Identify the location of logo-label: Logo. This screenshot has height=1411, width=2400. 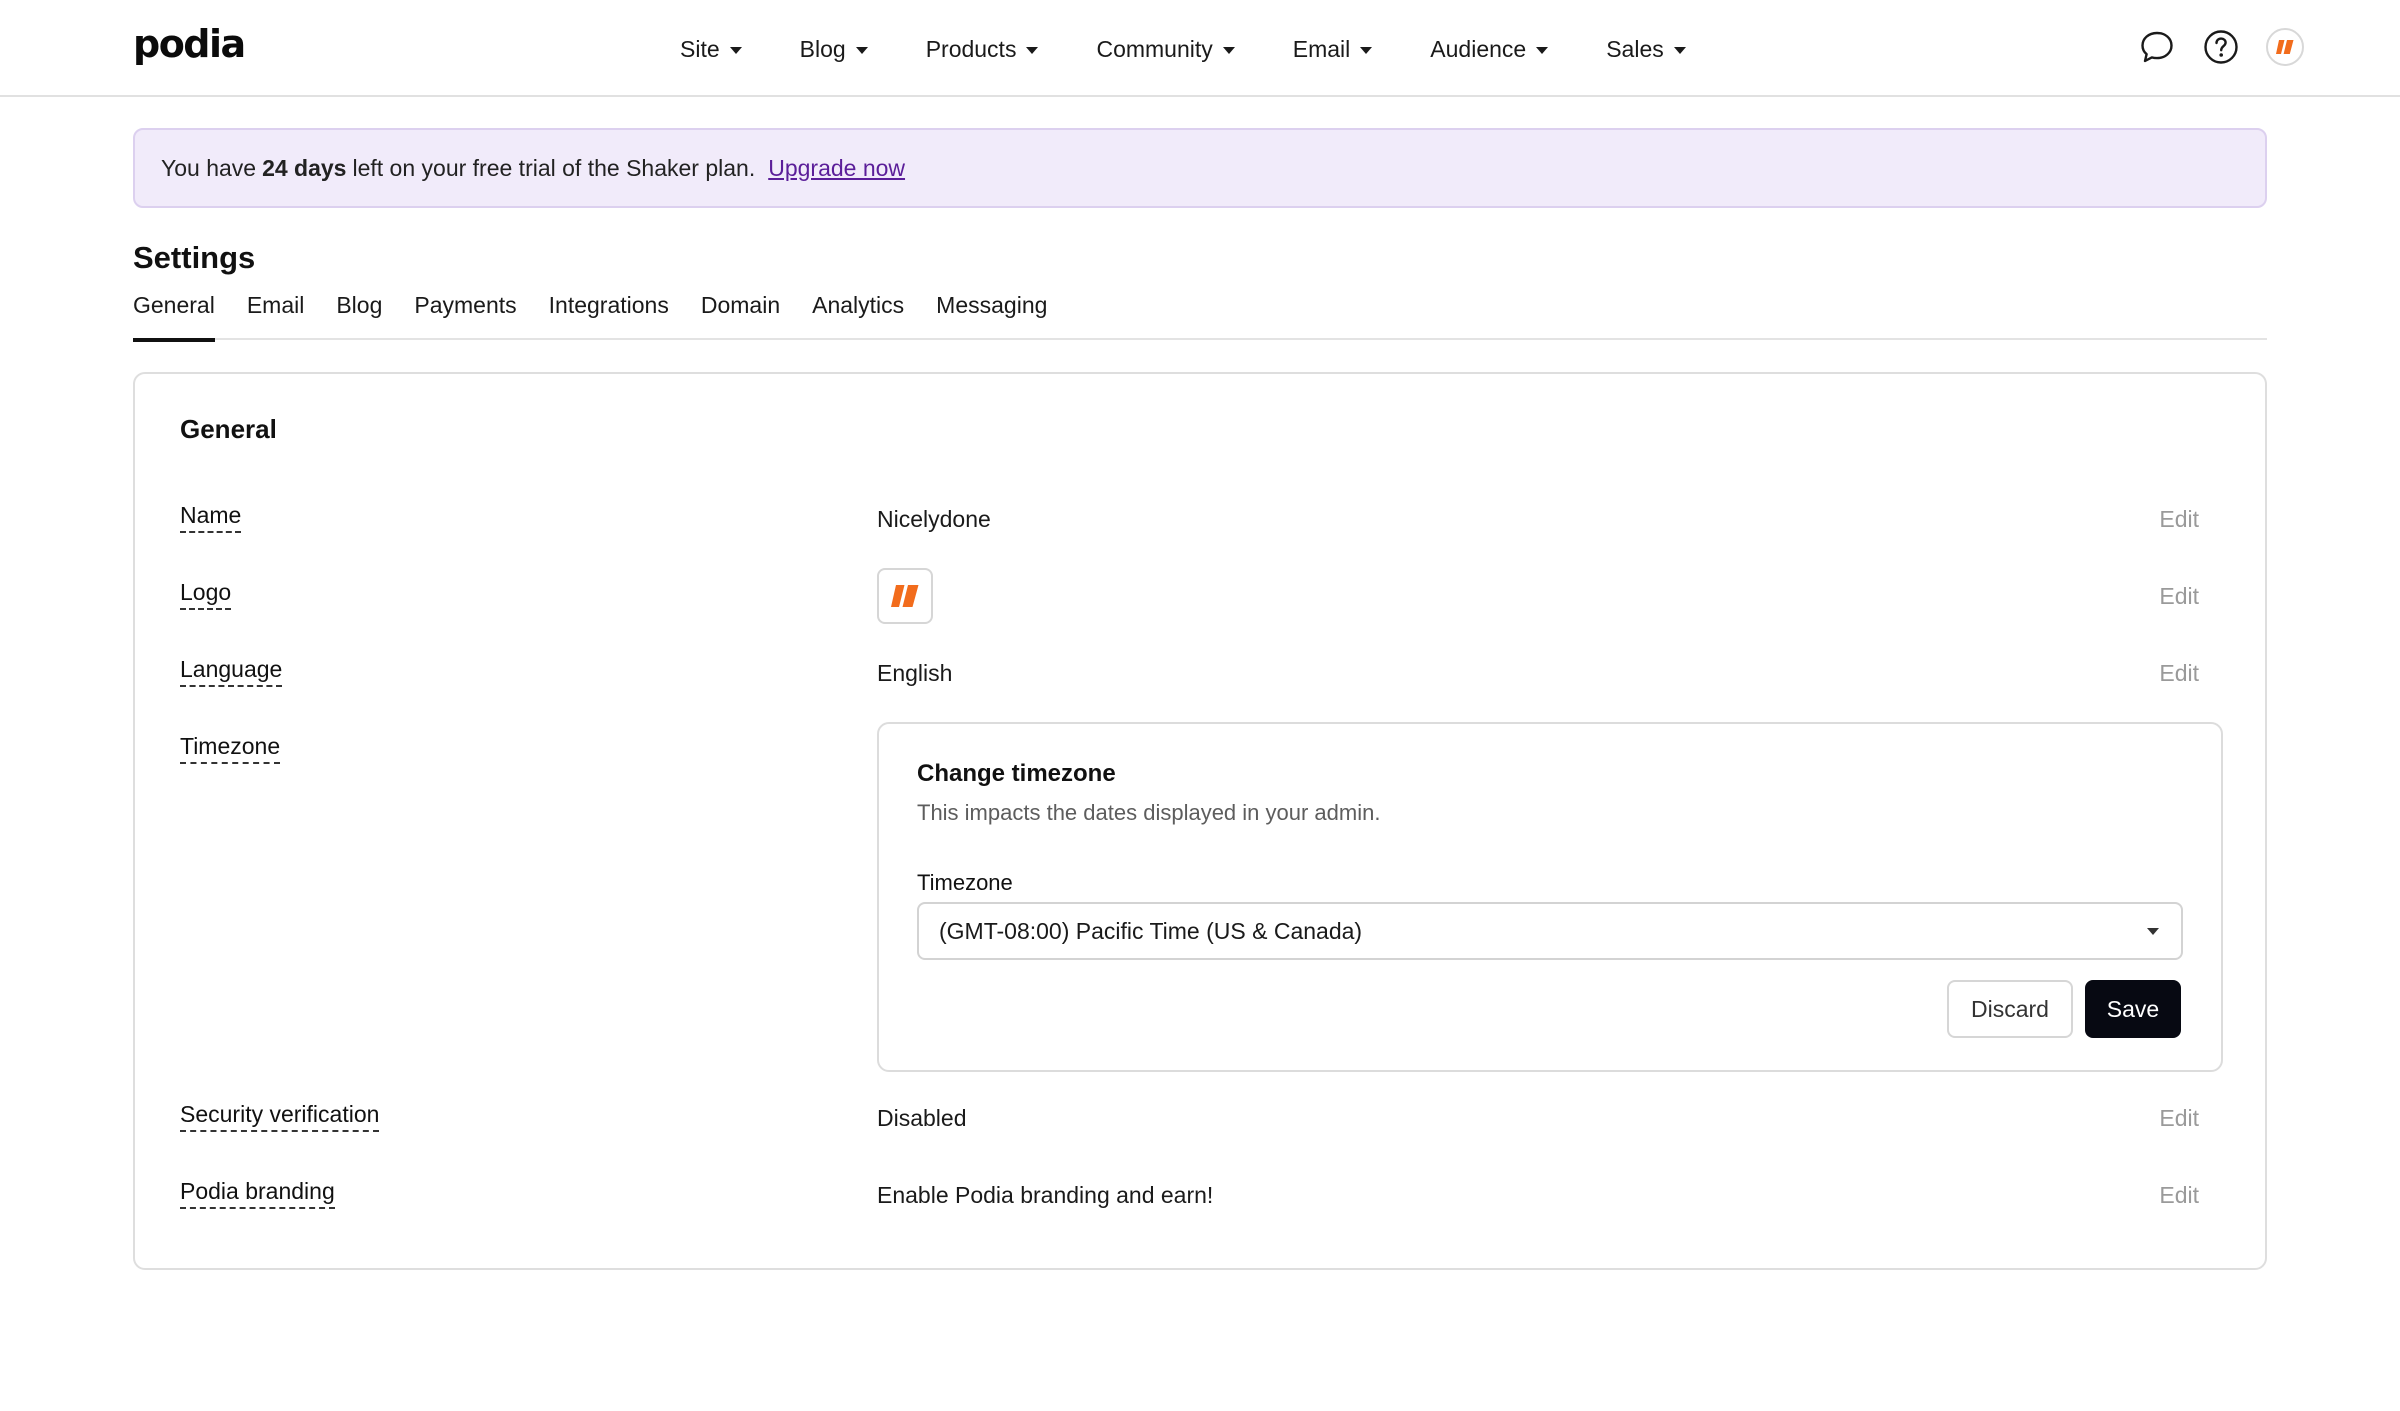
(206, 594).